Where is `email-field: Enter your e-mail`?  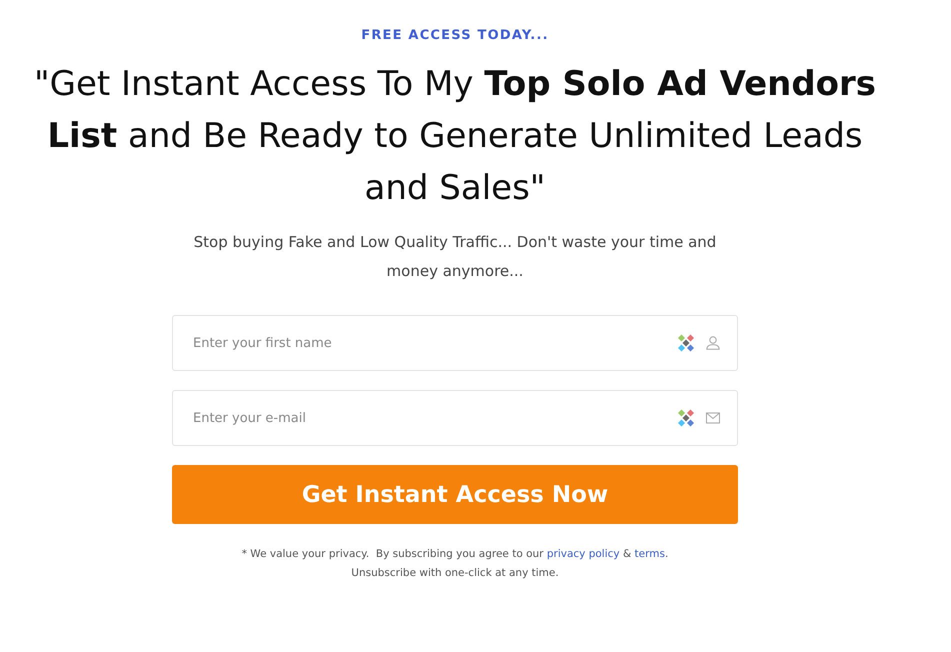
email-field: Enter your e-mail is located at coordinates (455, 418).